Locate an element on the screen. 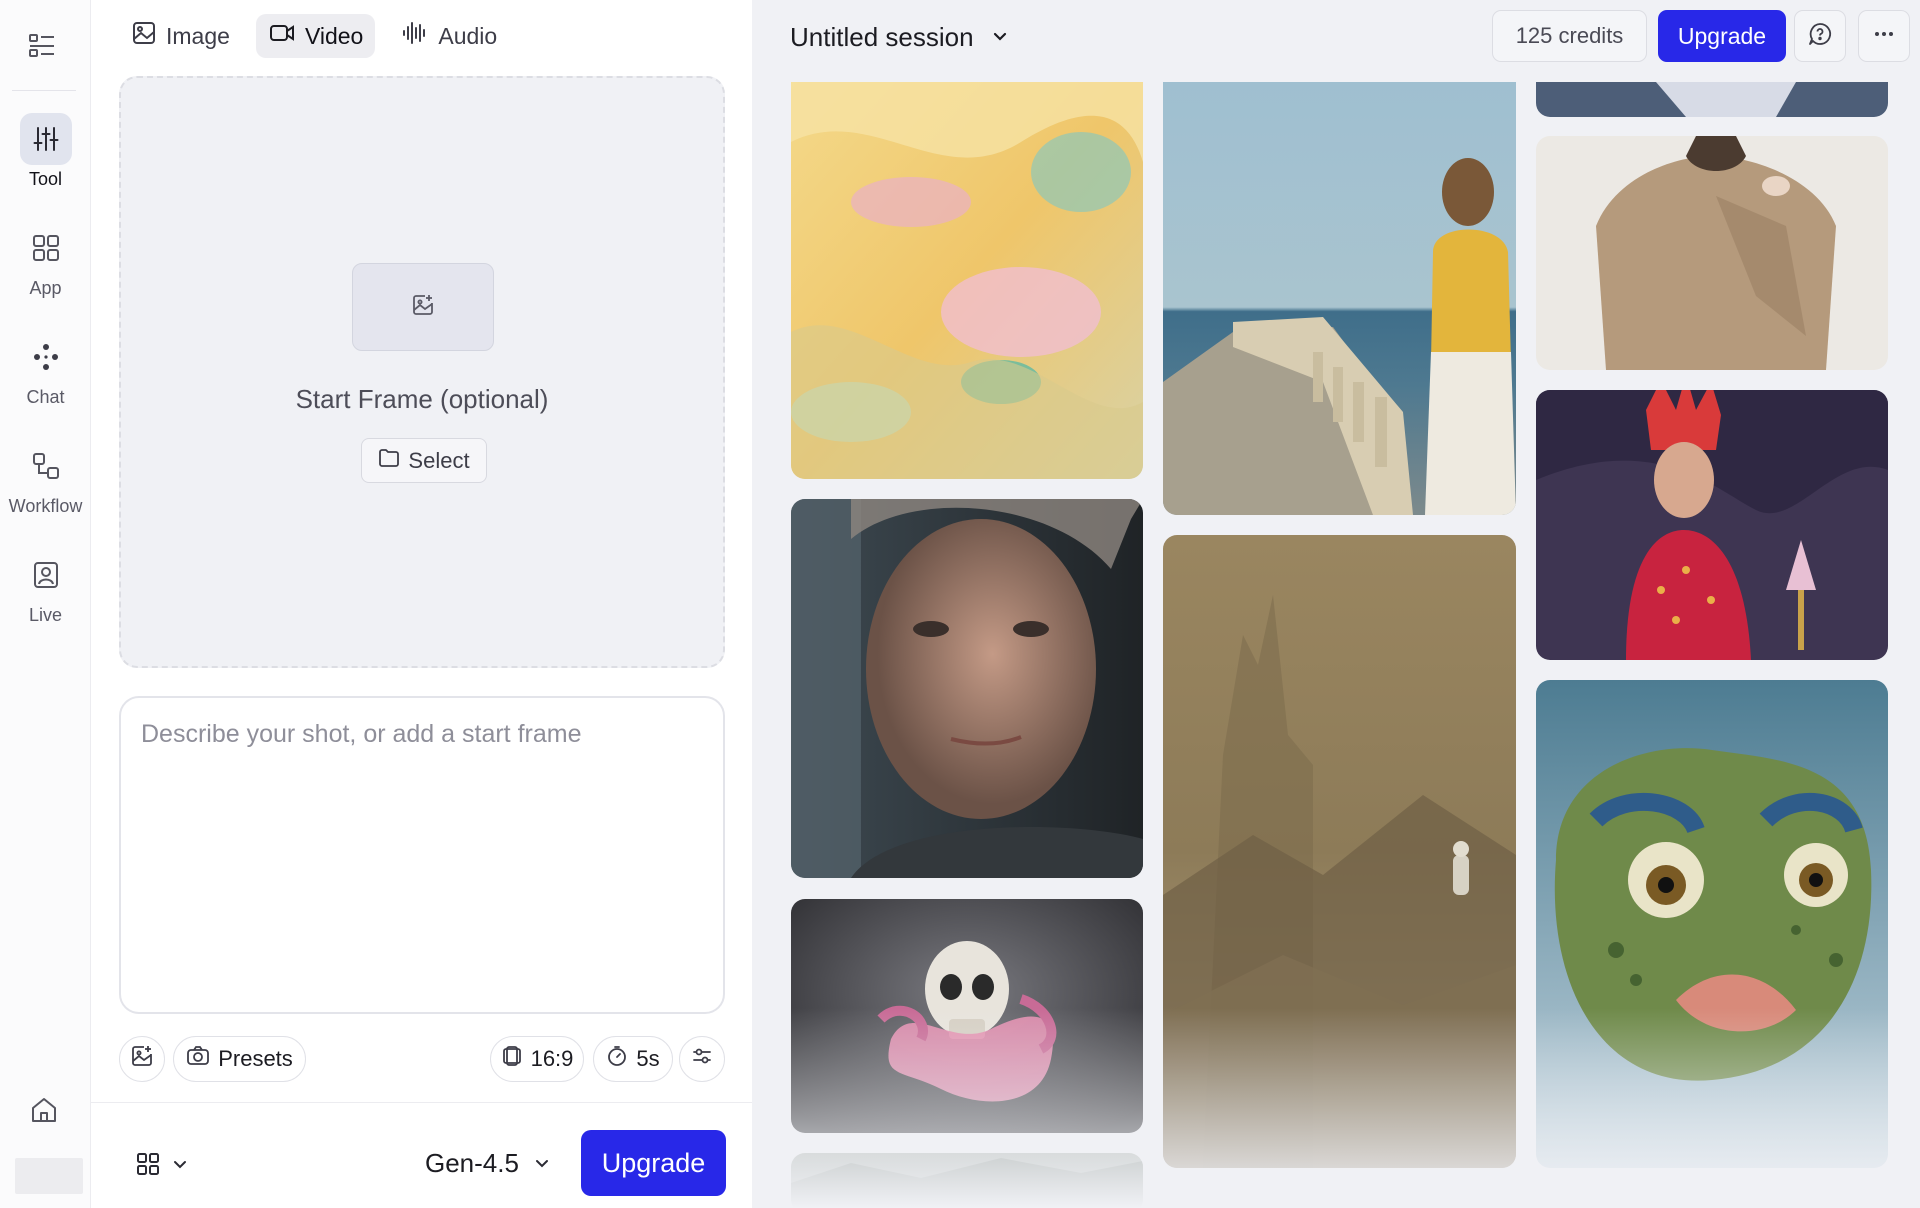 Image resolution: width=1920 pixels, height=1208 pixels. mode-tabs: Image Video Audio is located at coordinates (314, 36).